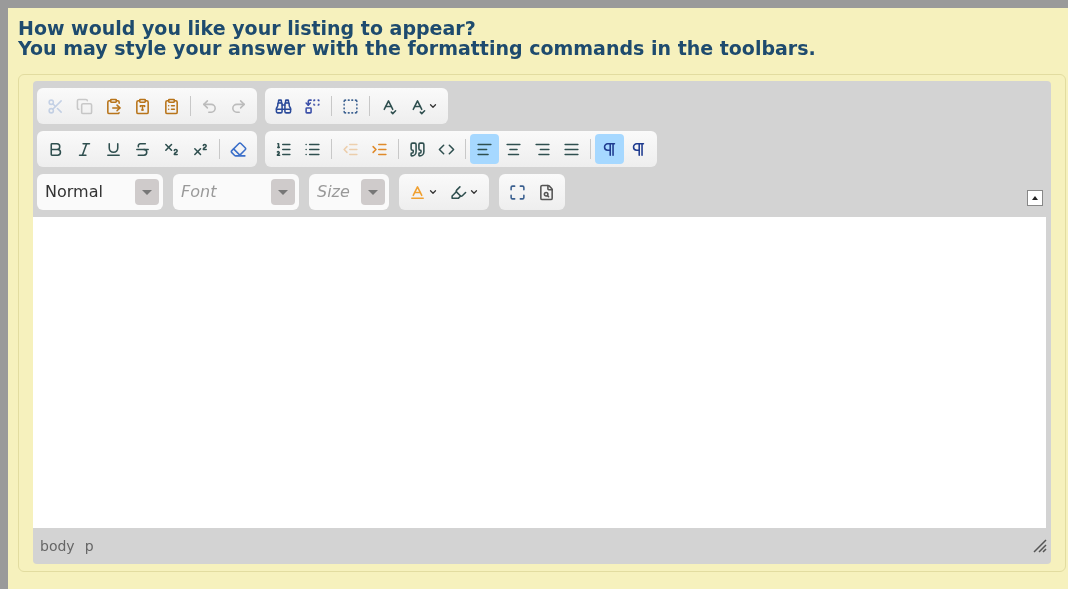 This screenshot has height=589, width=1068. I want to click on paste-text-icon, so click(142, 106).